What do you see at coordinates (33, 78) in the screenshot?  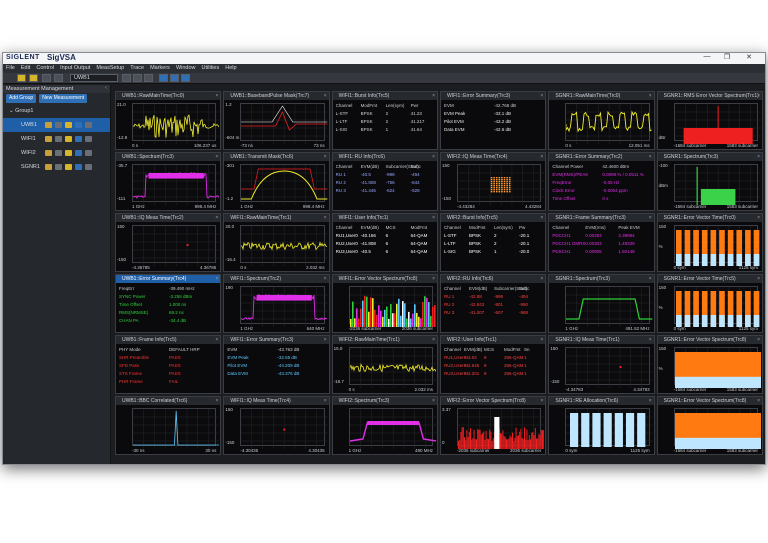 I see `pause-icon` at bounding box center [33, 78].